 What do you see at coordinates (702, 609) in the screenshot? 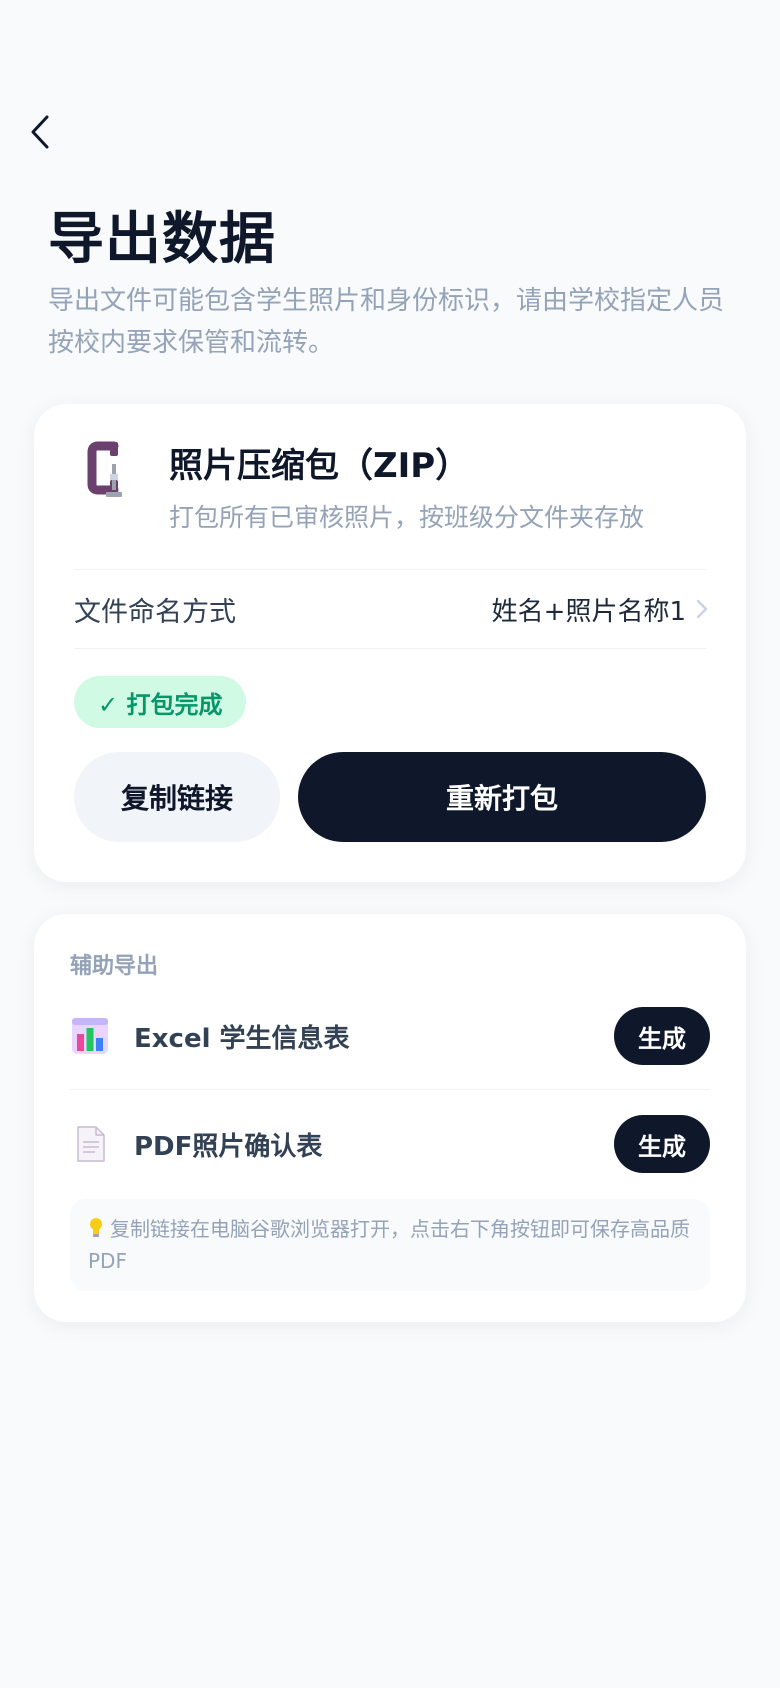
I see `chevron-right-icon` at bounding box center [702, 609].